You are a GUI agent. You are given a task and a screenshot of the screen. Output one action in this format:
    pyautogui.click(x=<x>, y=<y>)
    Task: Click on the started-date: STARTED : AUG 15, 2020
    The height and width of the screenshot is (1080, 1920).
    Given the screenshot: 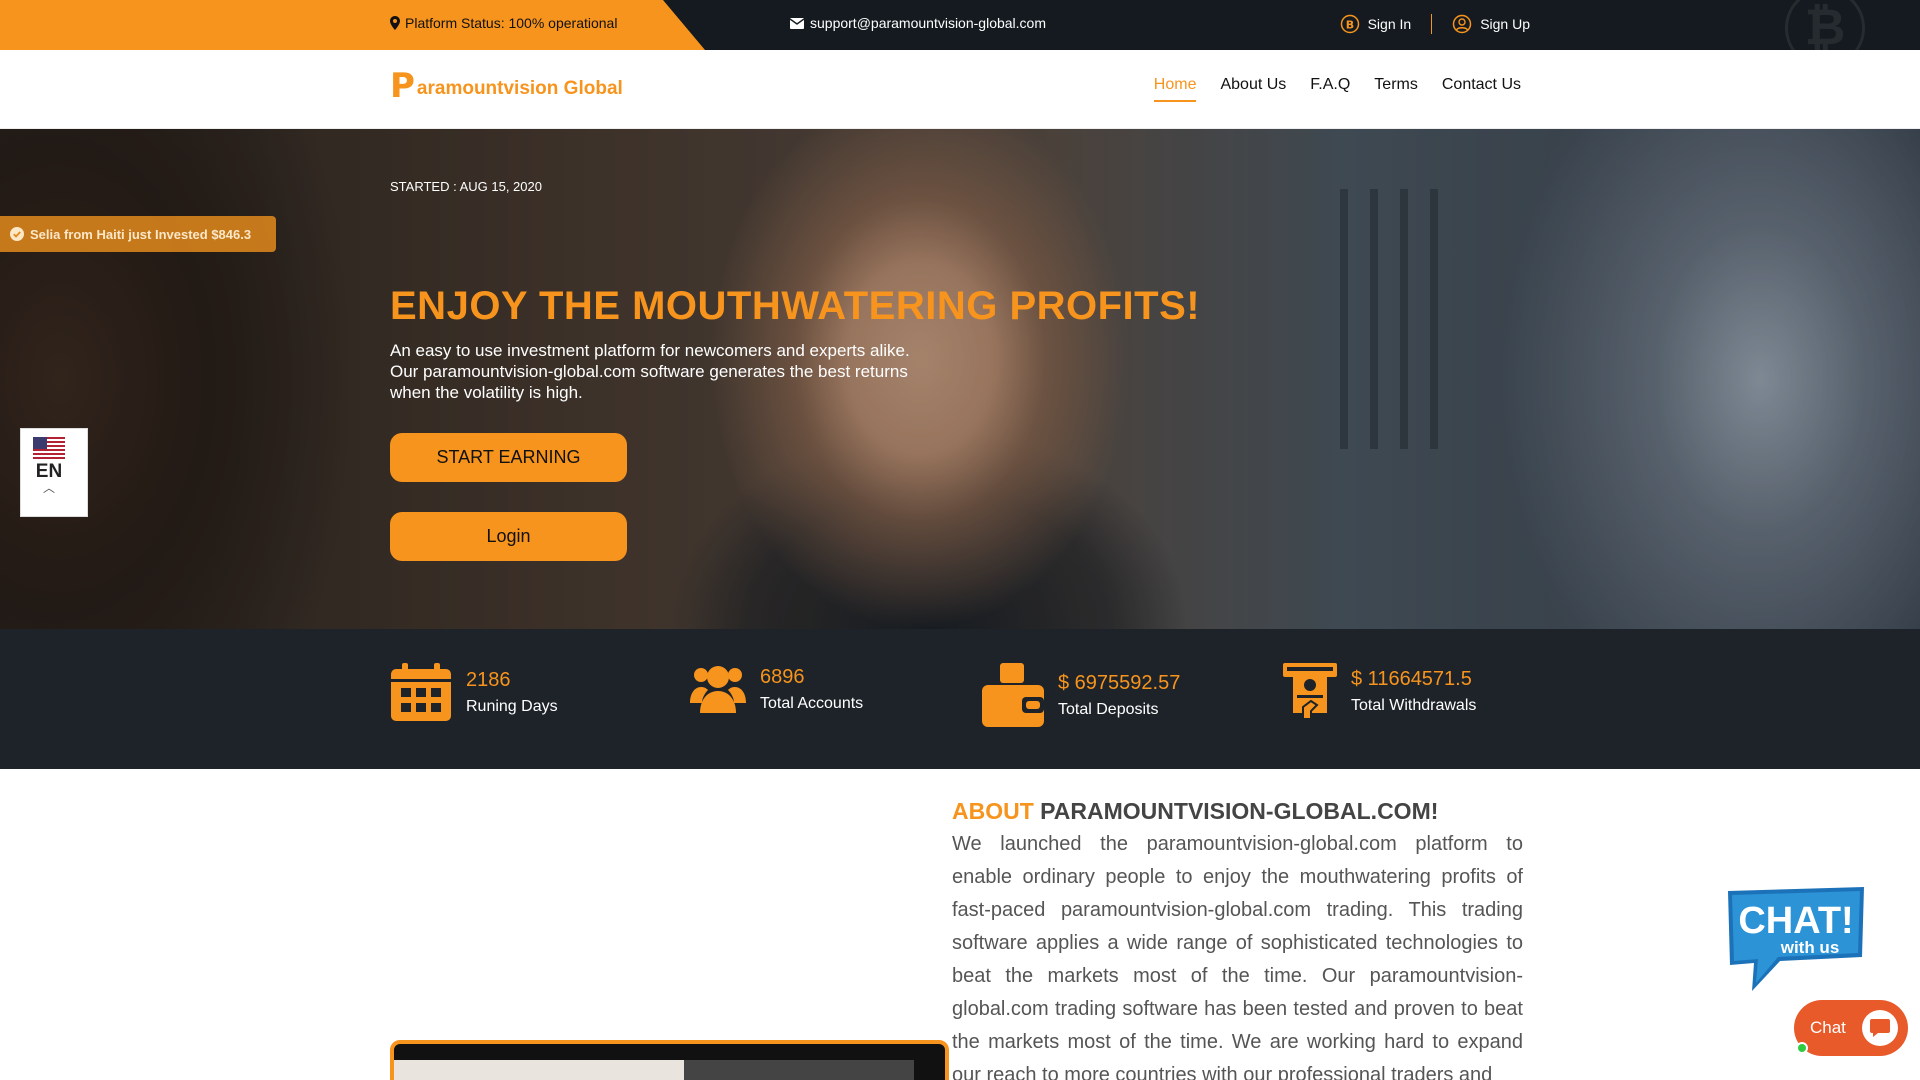 What is the action you would take?
    pyautogui.click(x=466, y=186)
    